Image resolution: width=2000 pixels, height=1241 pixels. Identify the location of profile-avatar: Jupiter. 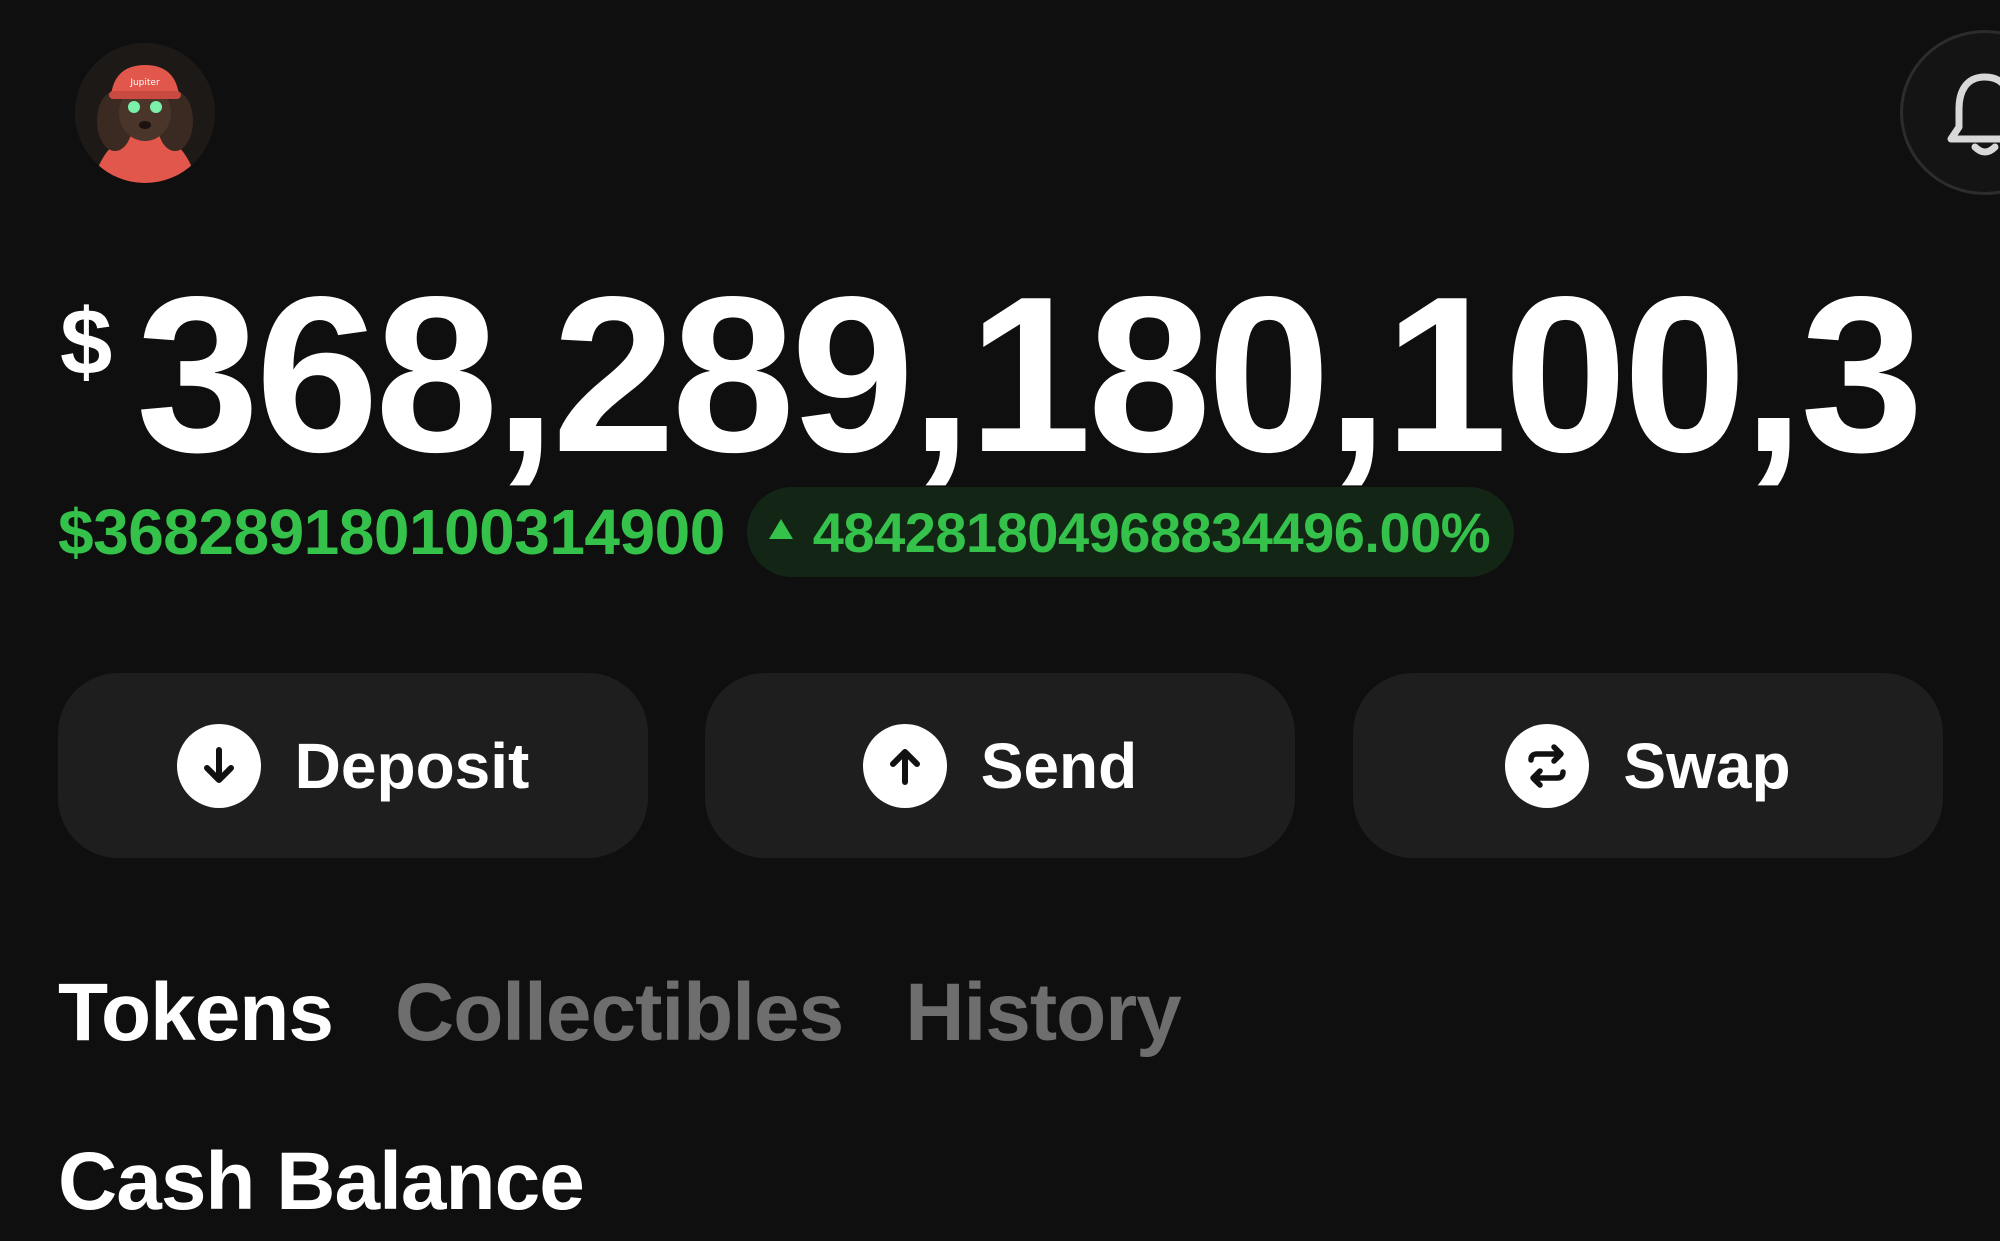
(145, 113).